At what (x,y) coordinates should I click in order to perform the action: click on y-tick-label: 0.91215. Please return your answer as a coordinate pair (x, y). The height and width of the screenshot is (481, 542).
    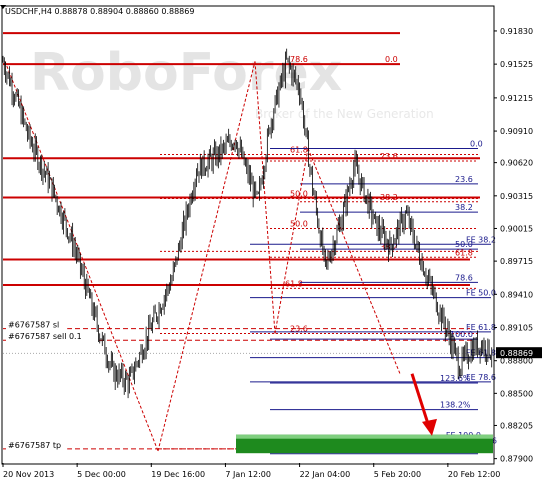
    Looking at the image, I should click on (516, 98).